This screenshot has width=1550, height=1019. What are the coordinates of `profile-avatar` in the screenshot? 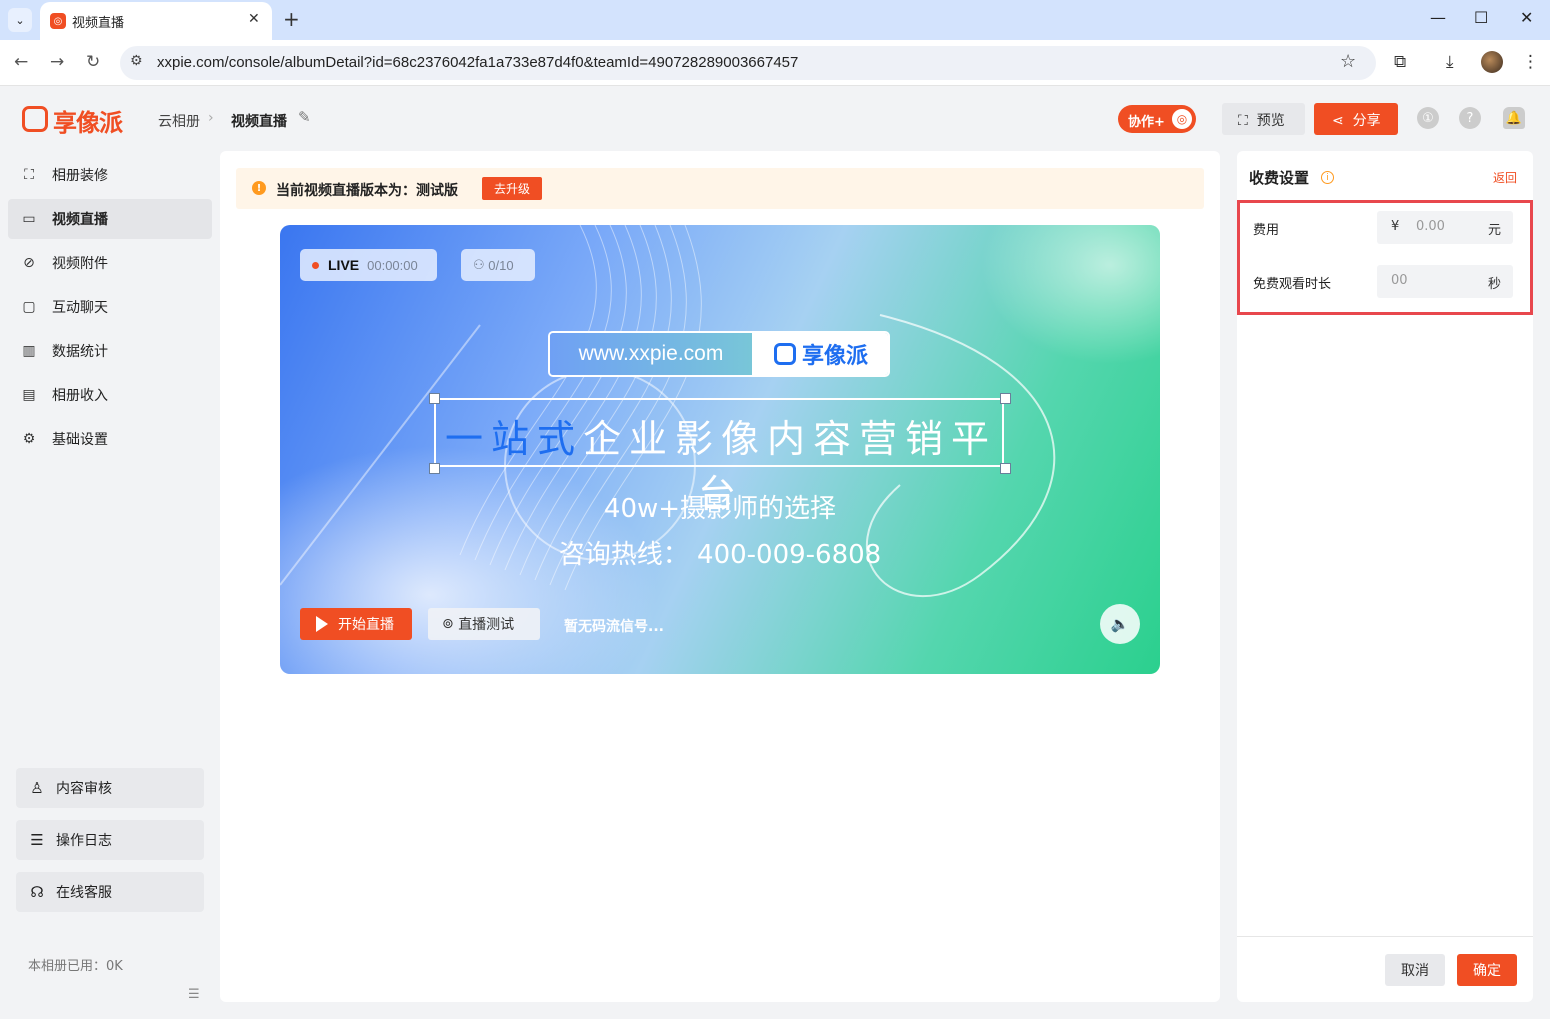 It's located at (1492, 62).